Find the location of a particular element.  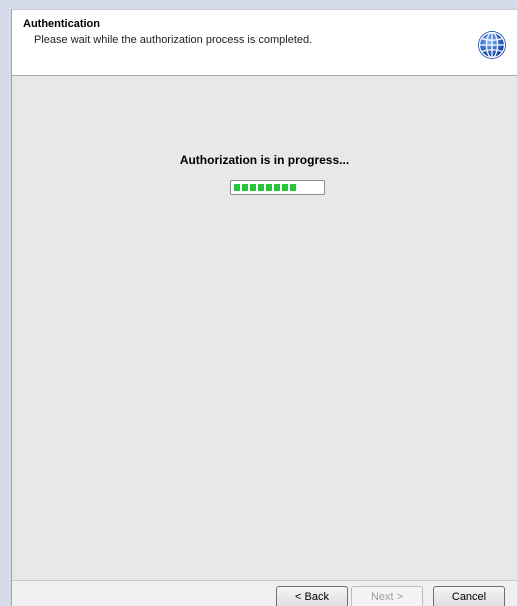

globe-icon is located at coordinates (492, 45).